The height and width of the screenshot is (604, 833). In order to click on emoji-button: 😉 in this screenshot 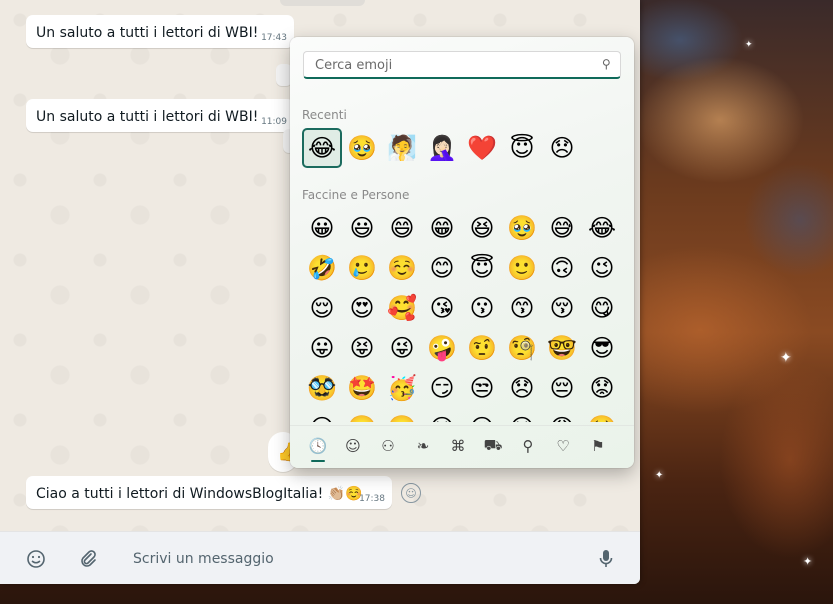, I will do `click(602, 268)`.